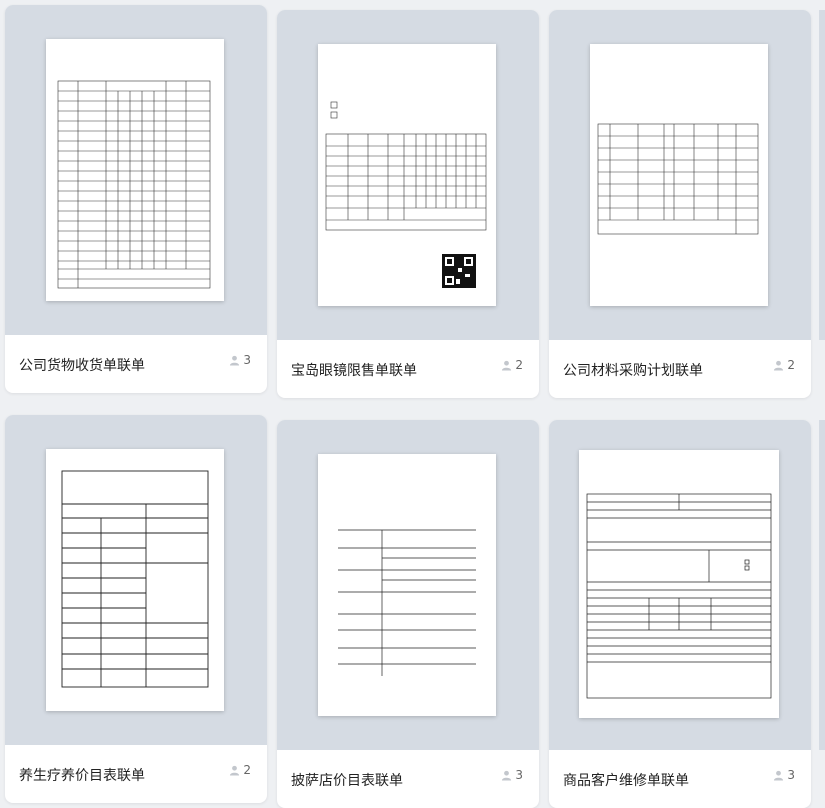 This screenshot has width=825, height=808. What do you see at coordinates (354, 370) in the screenshot?
I see `card-title: 宝岛眼镜限售单联单` at bounding box center [354, 370].